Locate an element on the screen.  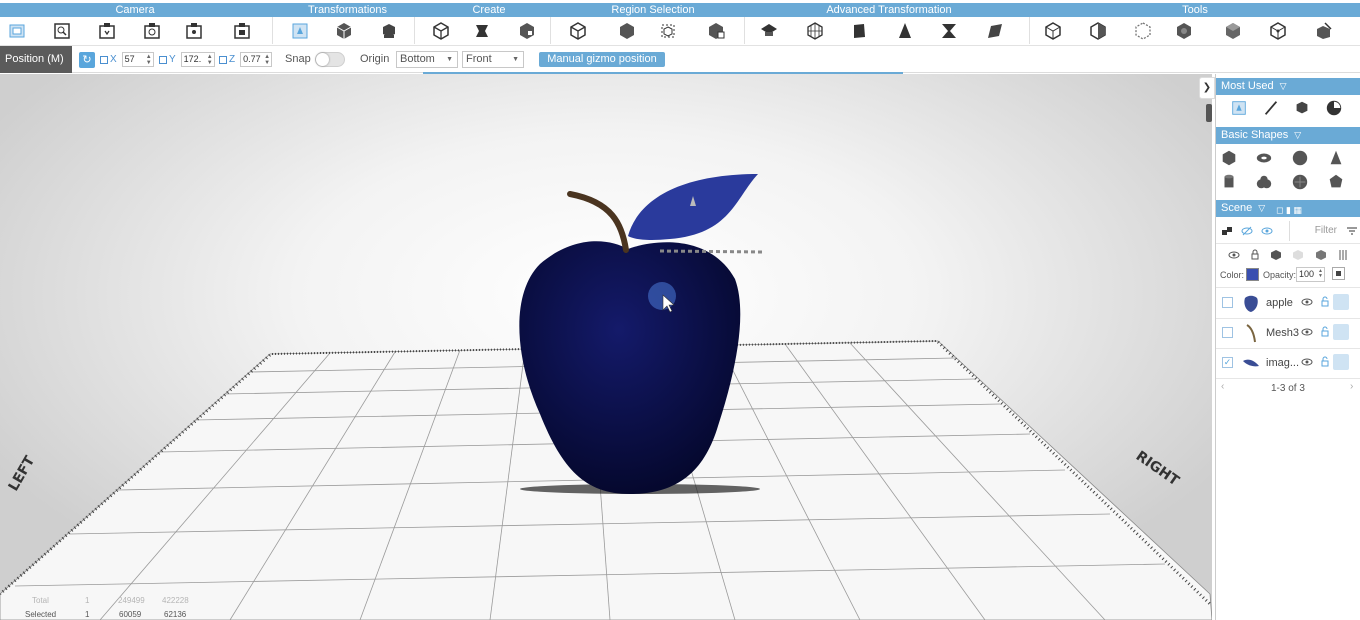
object-checkbox-checked: ✓ is located at coordinates (1227, 362).